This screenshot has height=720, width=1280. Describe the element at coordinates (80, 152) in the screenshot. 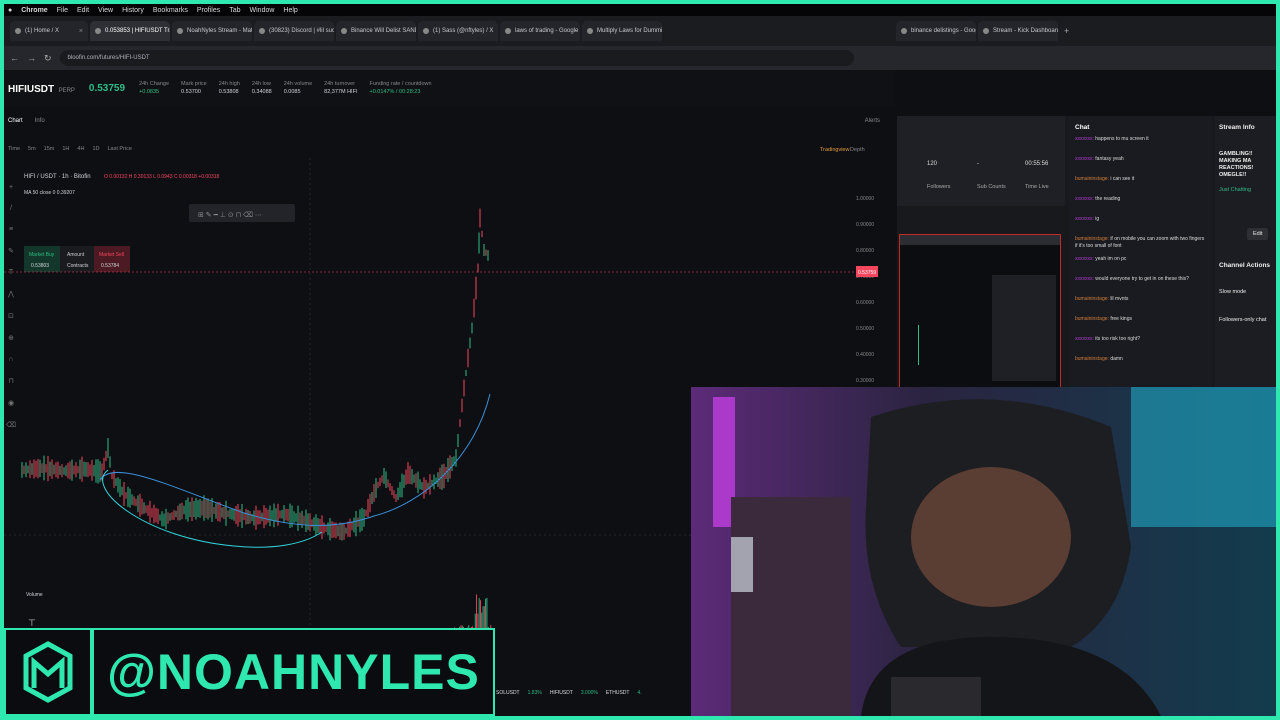

I see `timeframe-button: 4H` at that location.